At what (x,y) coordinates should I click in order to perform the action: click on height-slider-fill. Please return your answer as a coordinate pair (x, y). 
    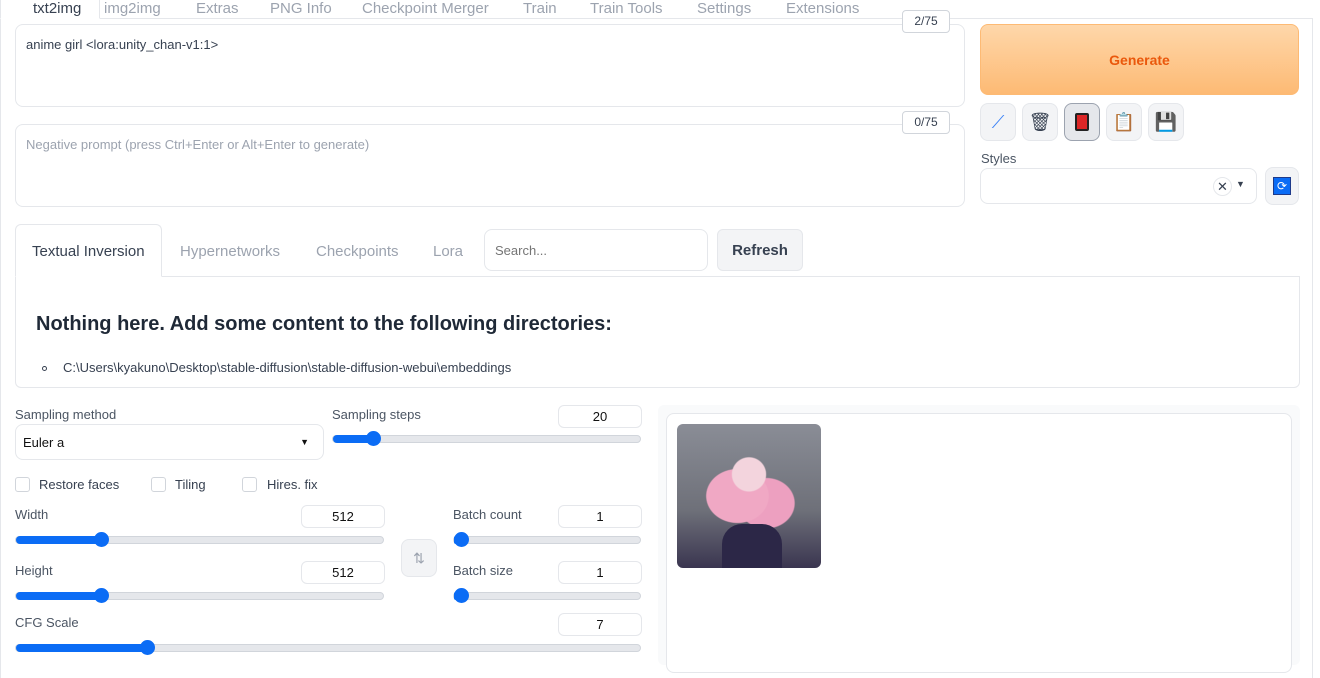
    Looking at the image, I should click on (58, 596).